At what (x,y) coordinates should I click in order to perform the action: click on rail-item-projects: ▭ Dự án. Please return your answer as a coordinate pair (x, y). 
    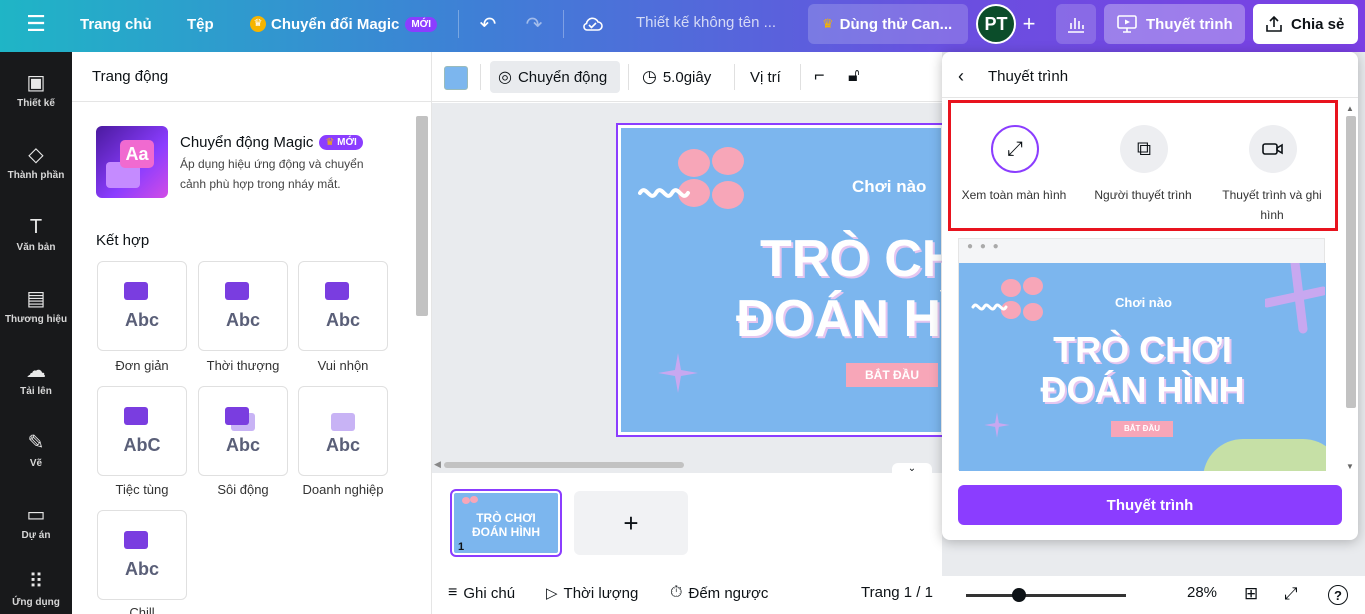
    Looking at the image, I should click on (36, 522).